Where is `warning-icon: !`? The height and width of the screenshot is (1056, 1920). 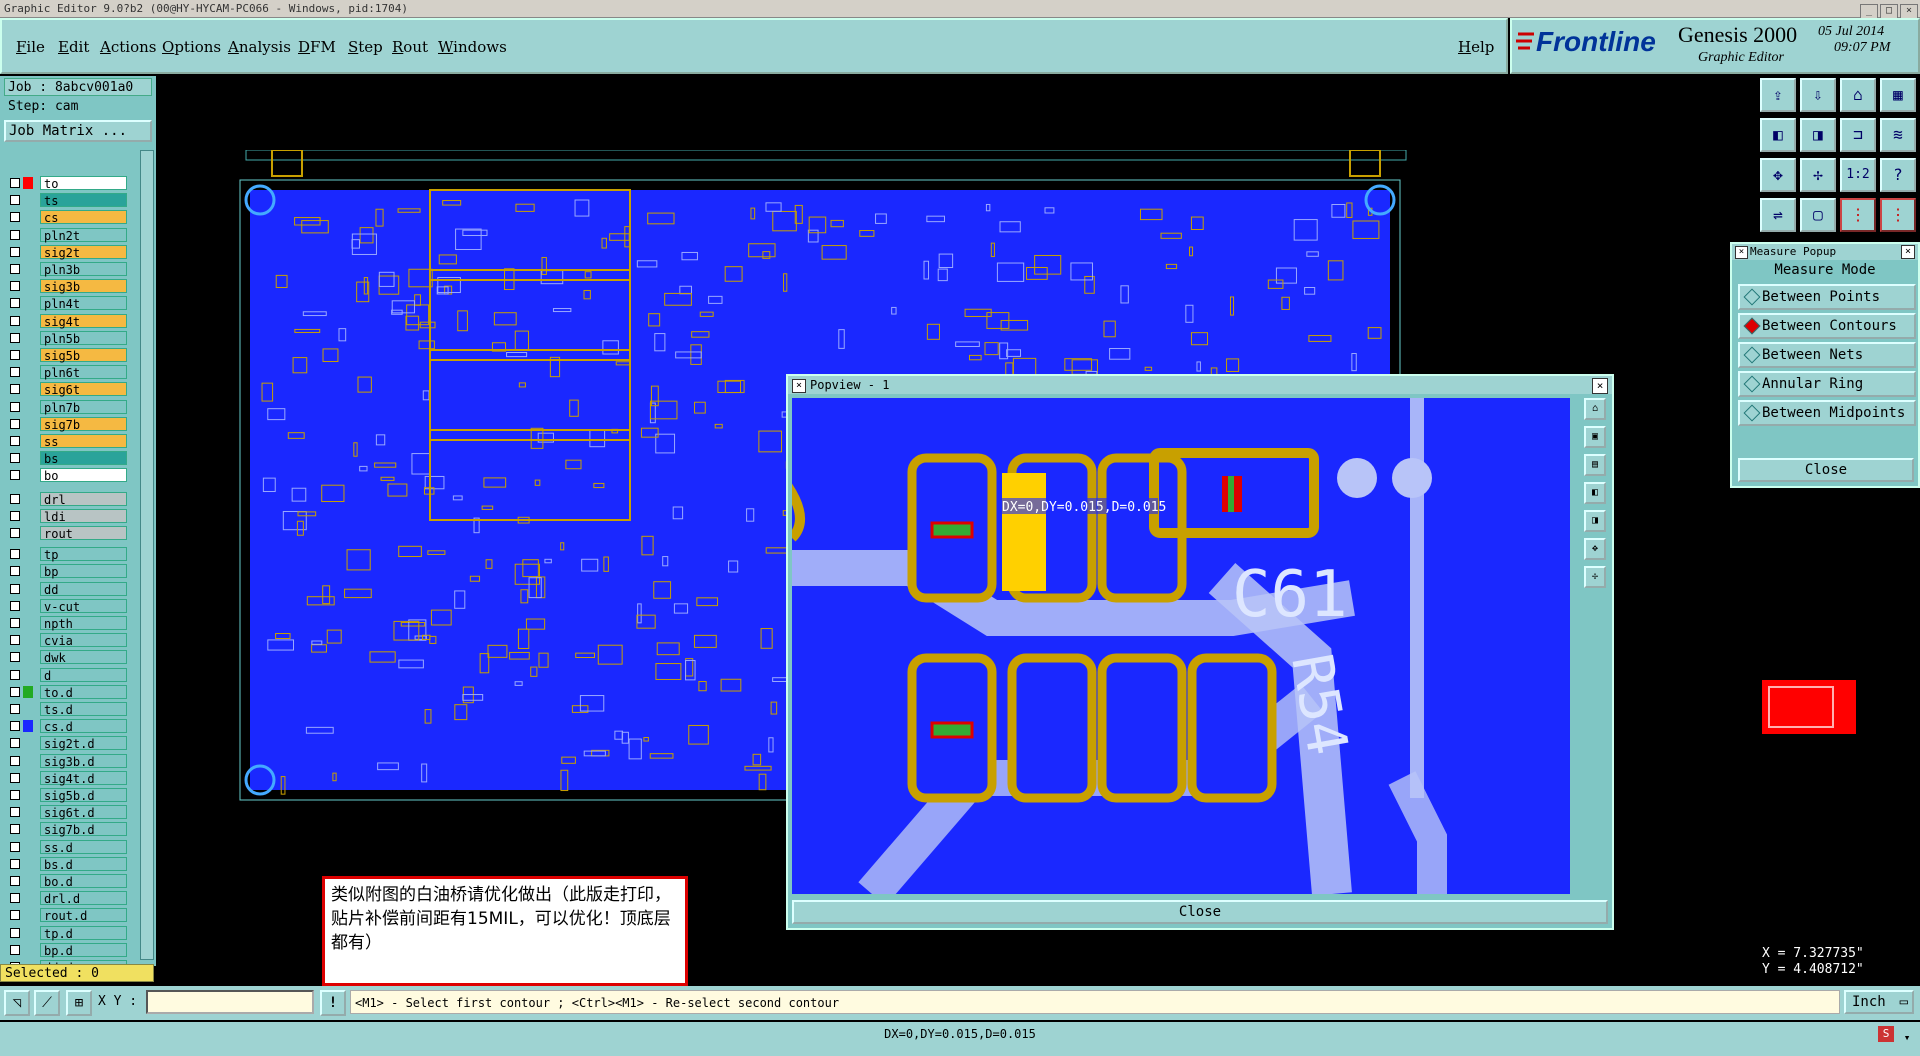 warning-icon: ! is located at coordinates (333, 1003).